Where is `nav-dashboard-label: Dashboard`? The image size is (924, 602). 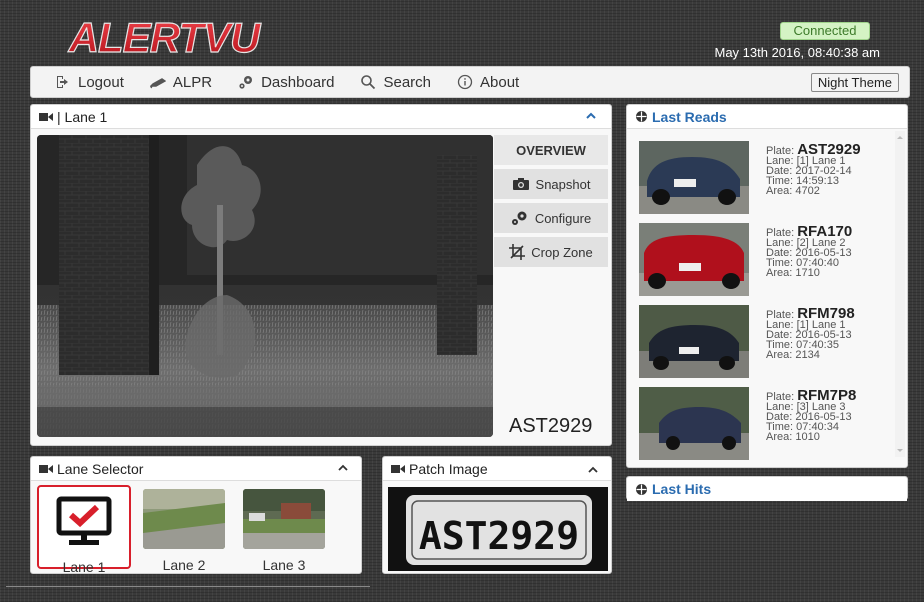
nav-dashboard-label: Dashboard is located at coordinates (298, 82).